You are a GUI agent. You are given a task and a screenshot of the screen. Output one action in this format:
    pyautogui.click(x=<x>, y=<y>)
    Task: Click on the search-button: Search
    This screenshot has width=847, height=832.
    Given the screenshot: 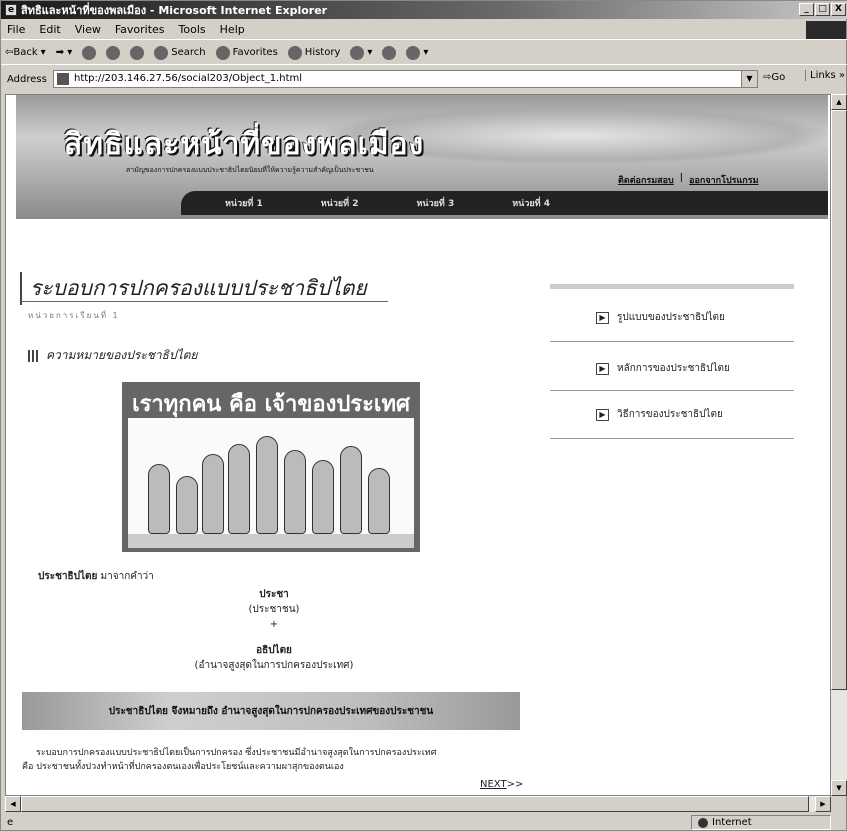 What is the action you would take?
    pyautogui.click(x=180, y=52)
    